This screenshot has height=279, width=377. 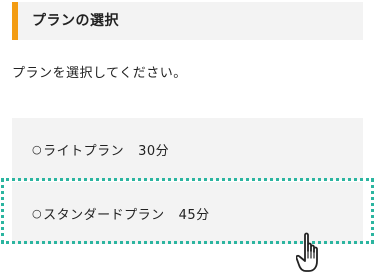 What do you see at coordinates (307, 252) in the screenshot?
I see `hand-pointer-icon` at bounding box center [307, 252].